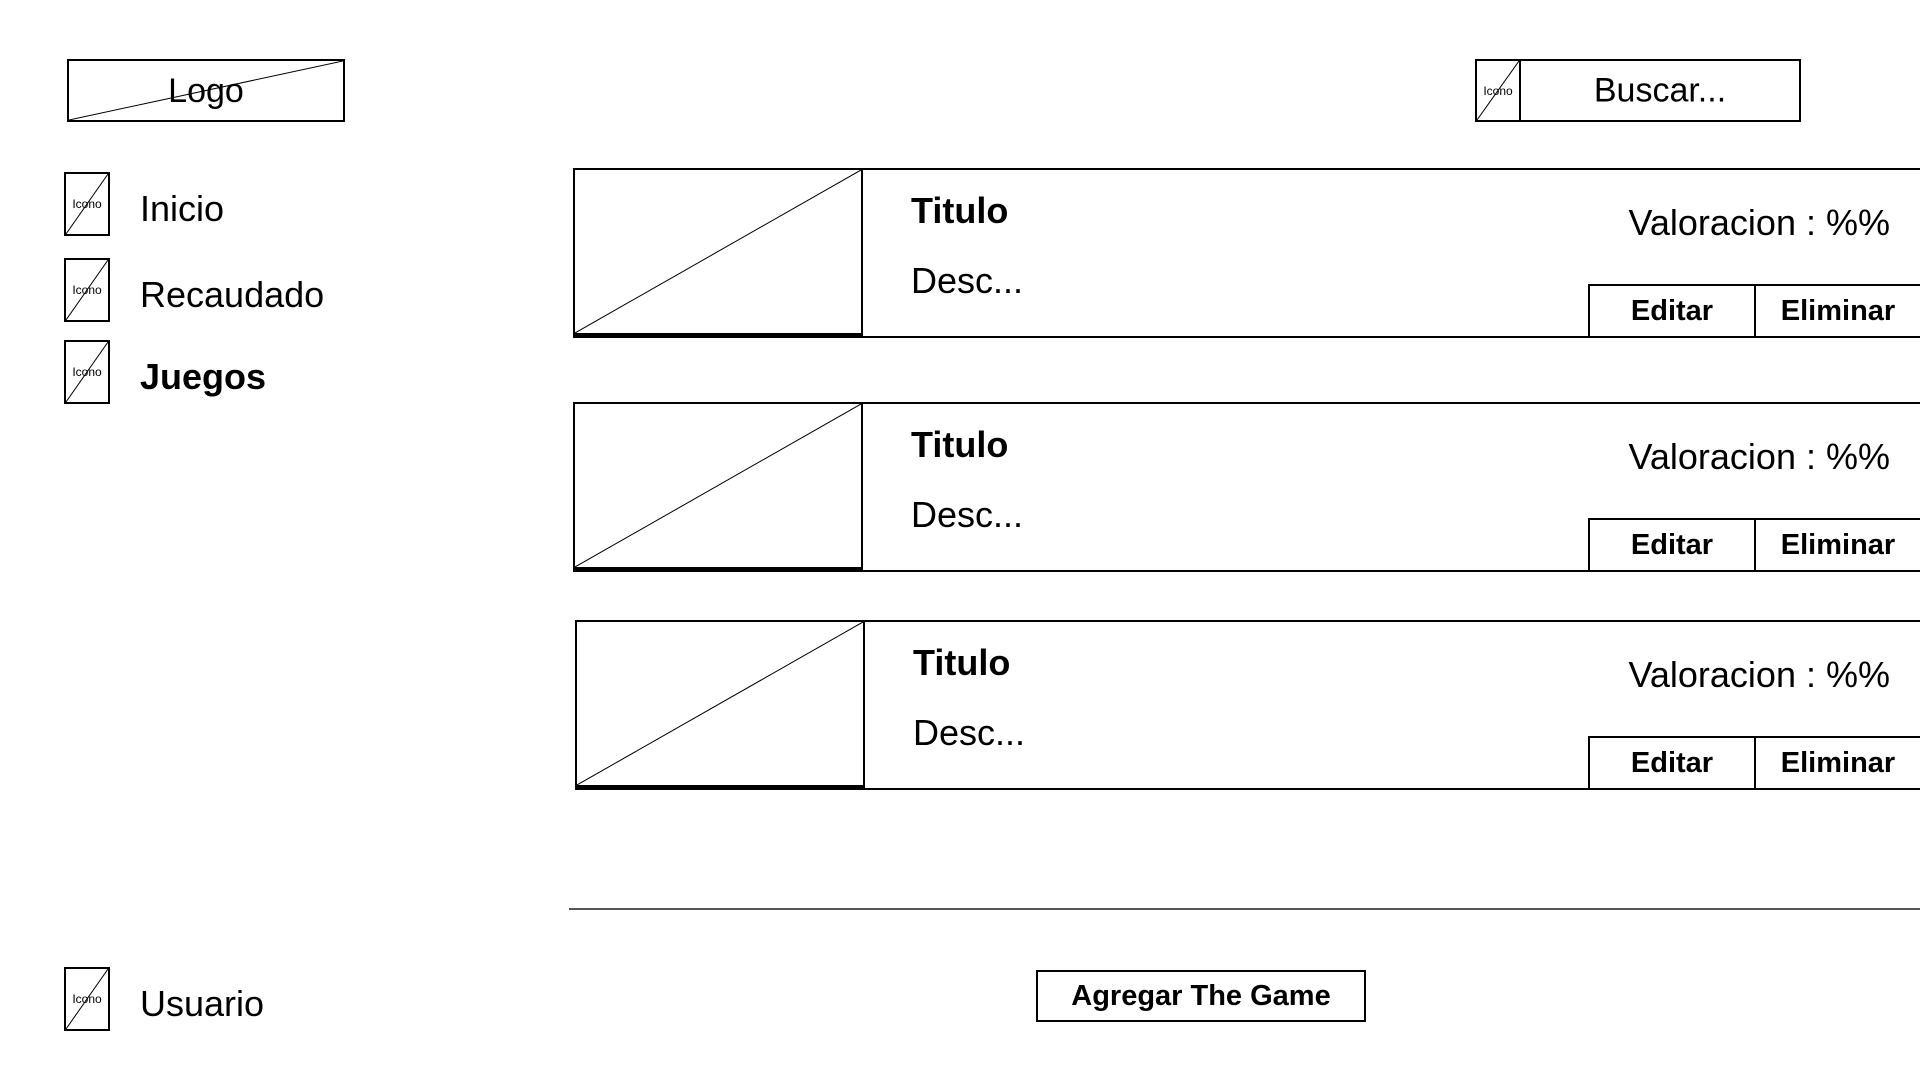 This screenshot has width=1920, height=1080. Describe the element at coordinates (1201, 996) in the screenshot. I see `add-game-button: Agregar The Game` at that location.